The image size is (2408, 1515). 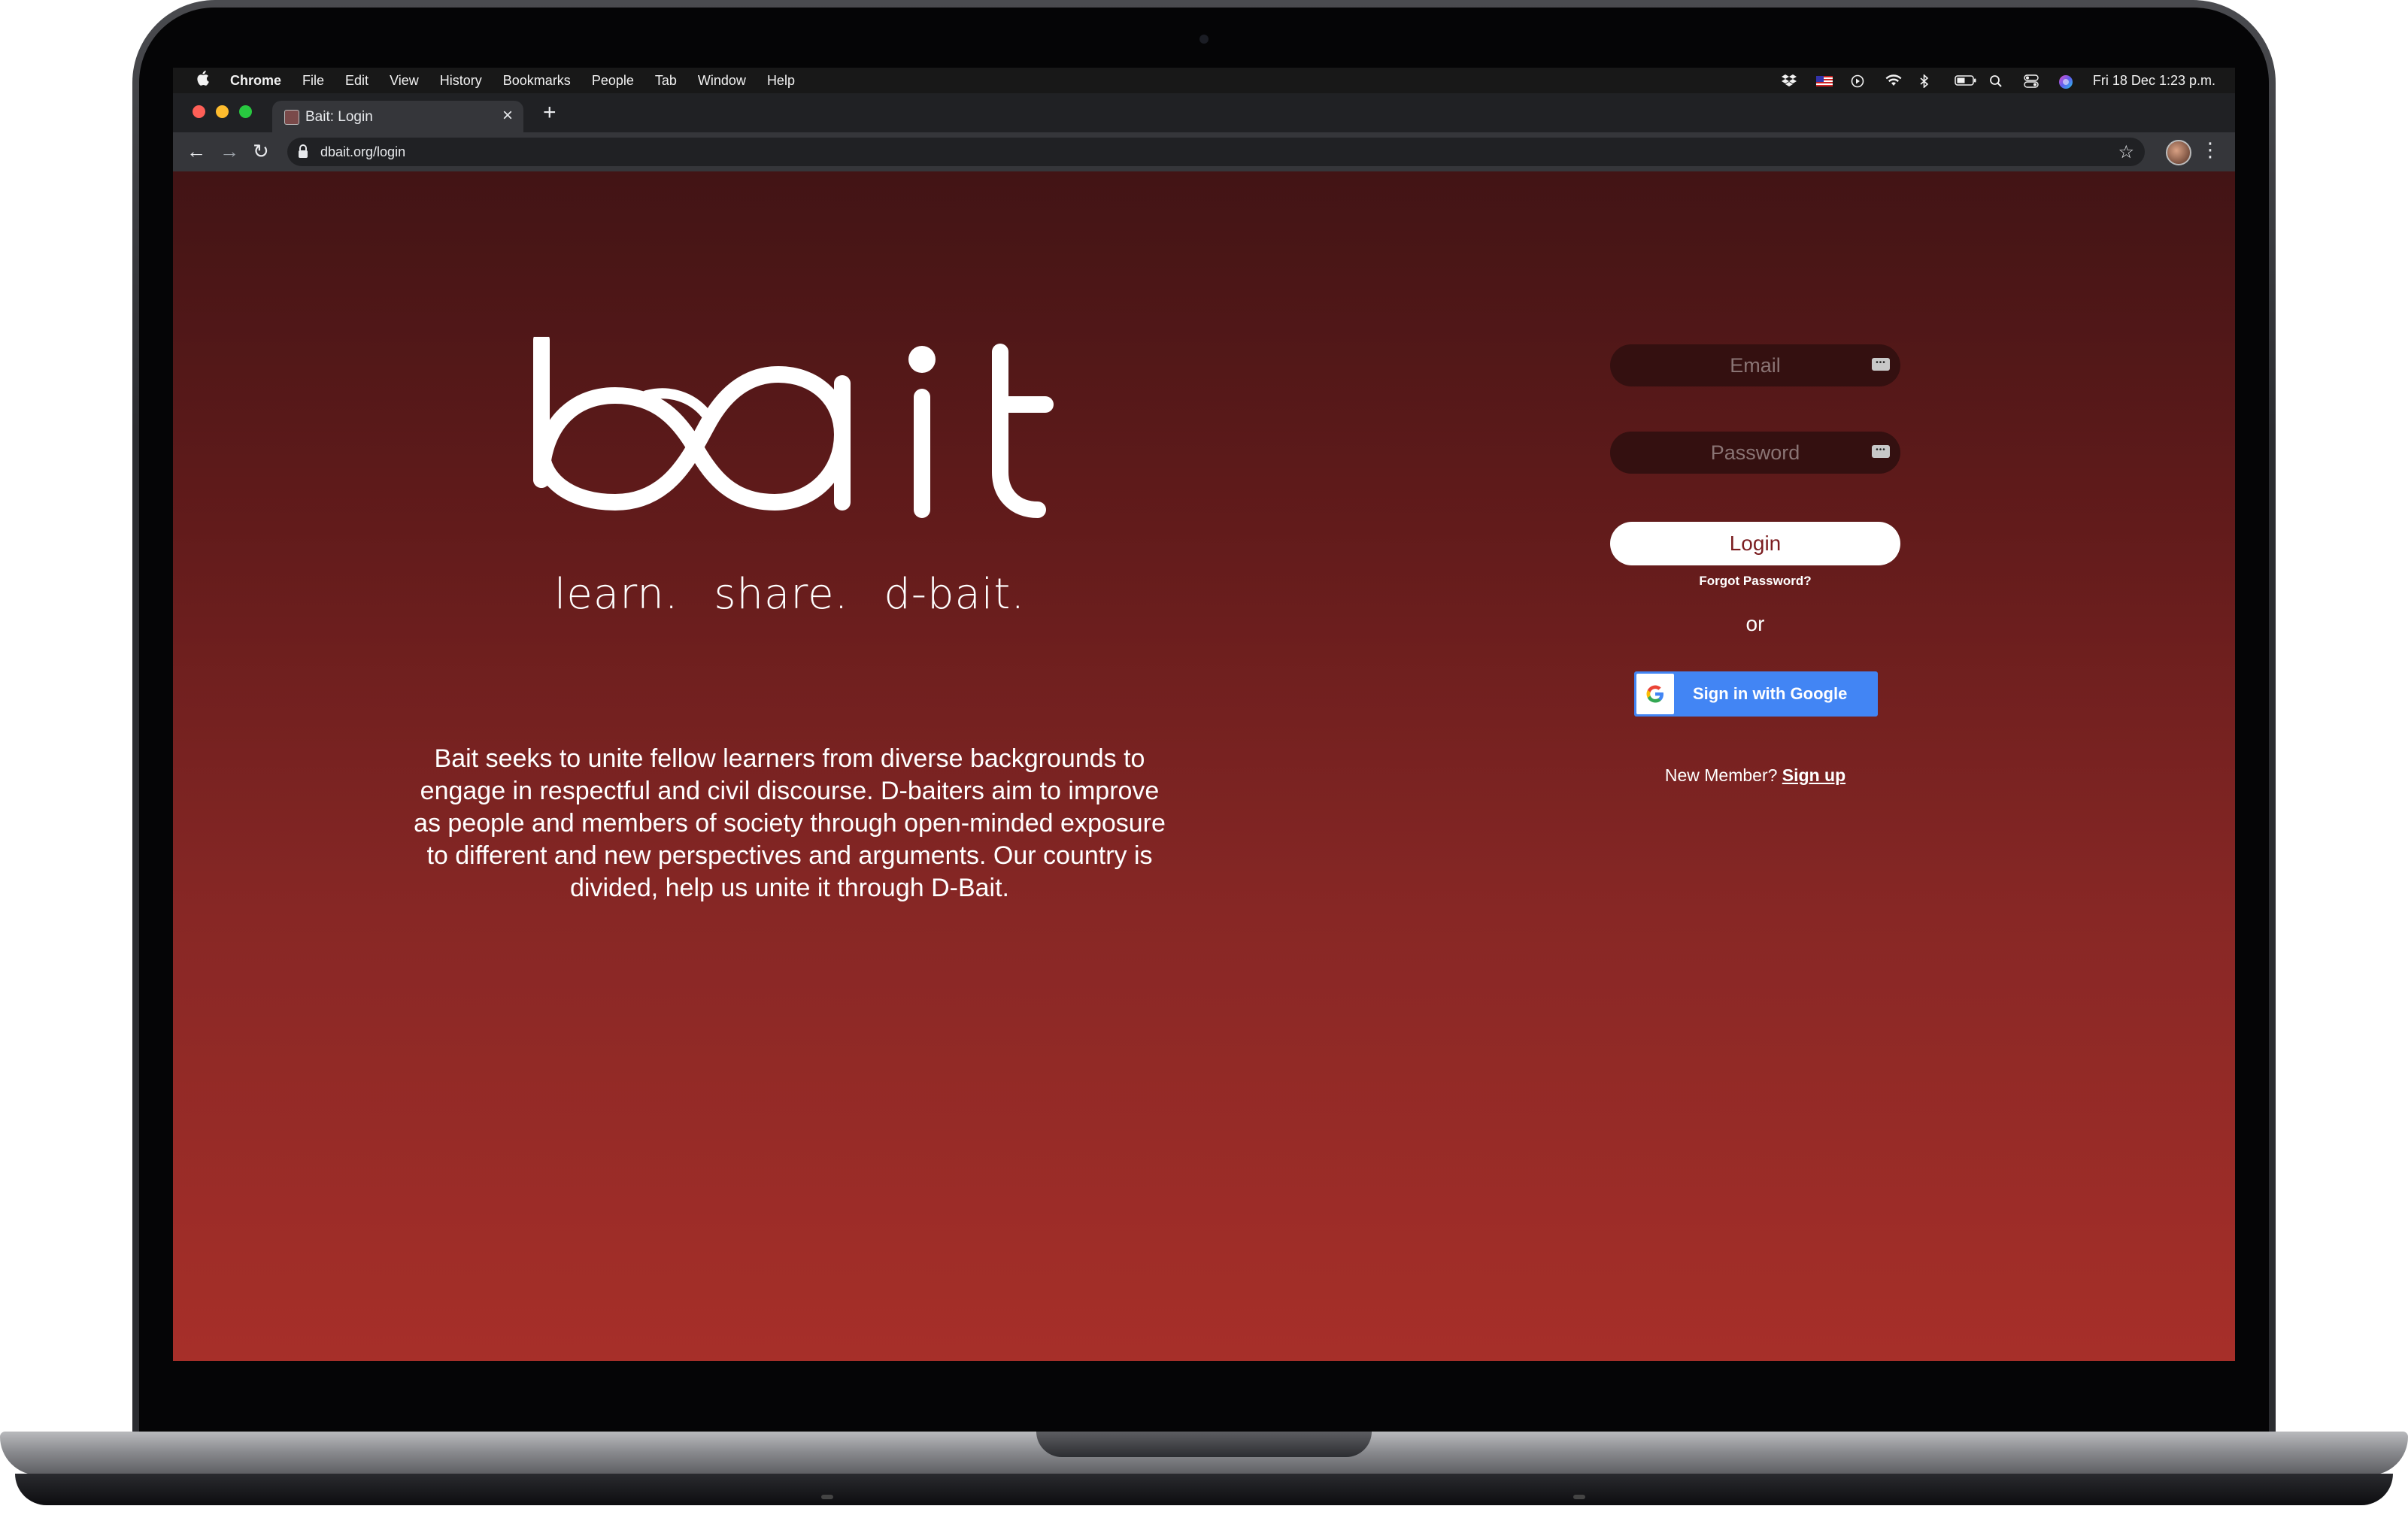 I want to click on menu-history: History, so click(x=461, y=81).